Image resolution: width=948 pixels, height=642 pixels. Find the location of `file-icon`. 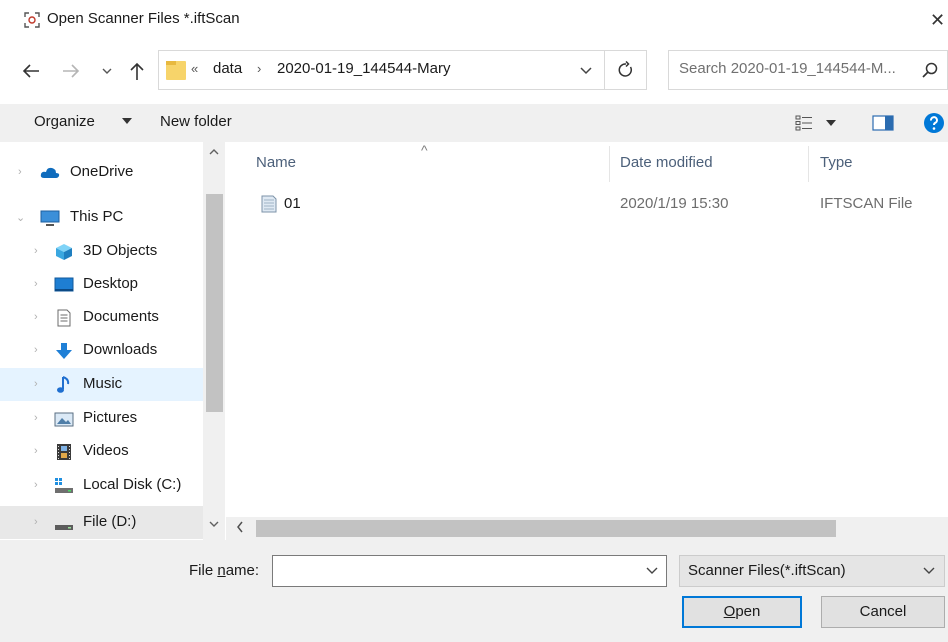

file-icon is located at coordinates (269, 204).